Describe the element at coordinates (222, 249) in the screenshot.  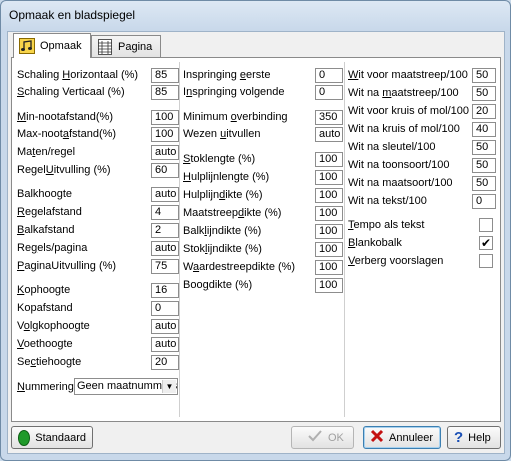
I see `field-label: Stoklijndikte (%)` at that location.